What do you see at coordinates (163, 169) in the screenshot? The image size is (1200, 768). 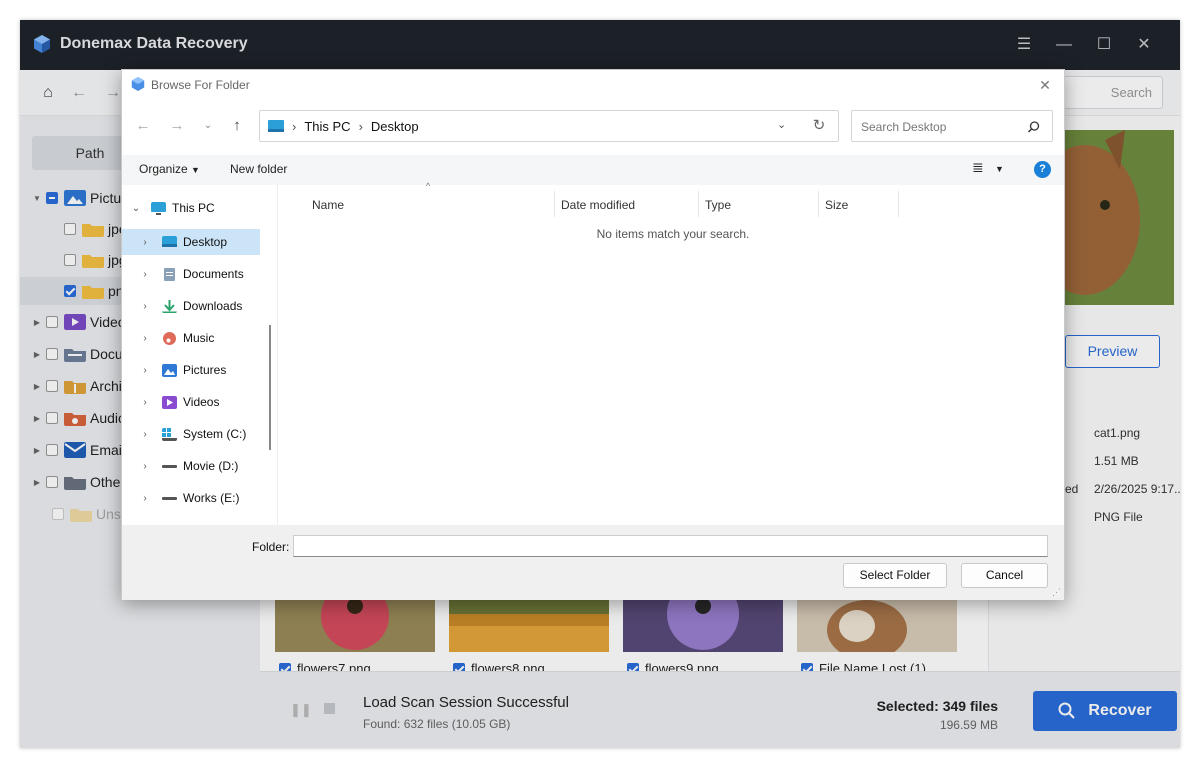 I see `organize-label: Organize` at bounding box center [163, 169].